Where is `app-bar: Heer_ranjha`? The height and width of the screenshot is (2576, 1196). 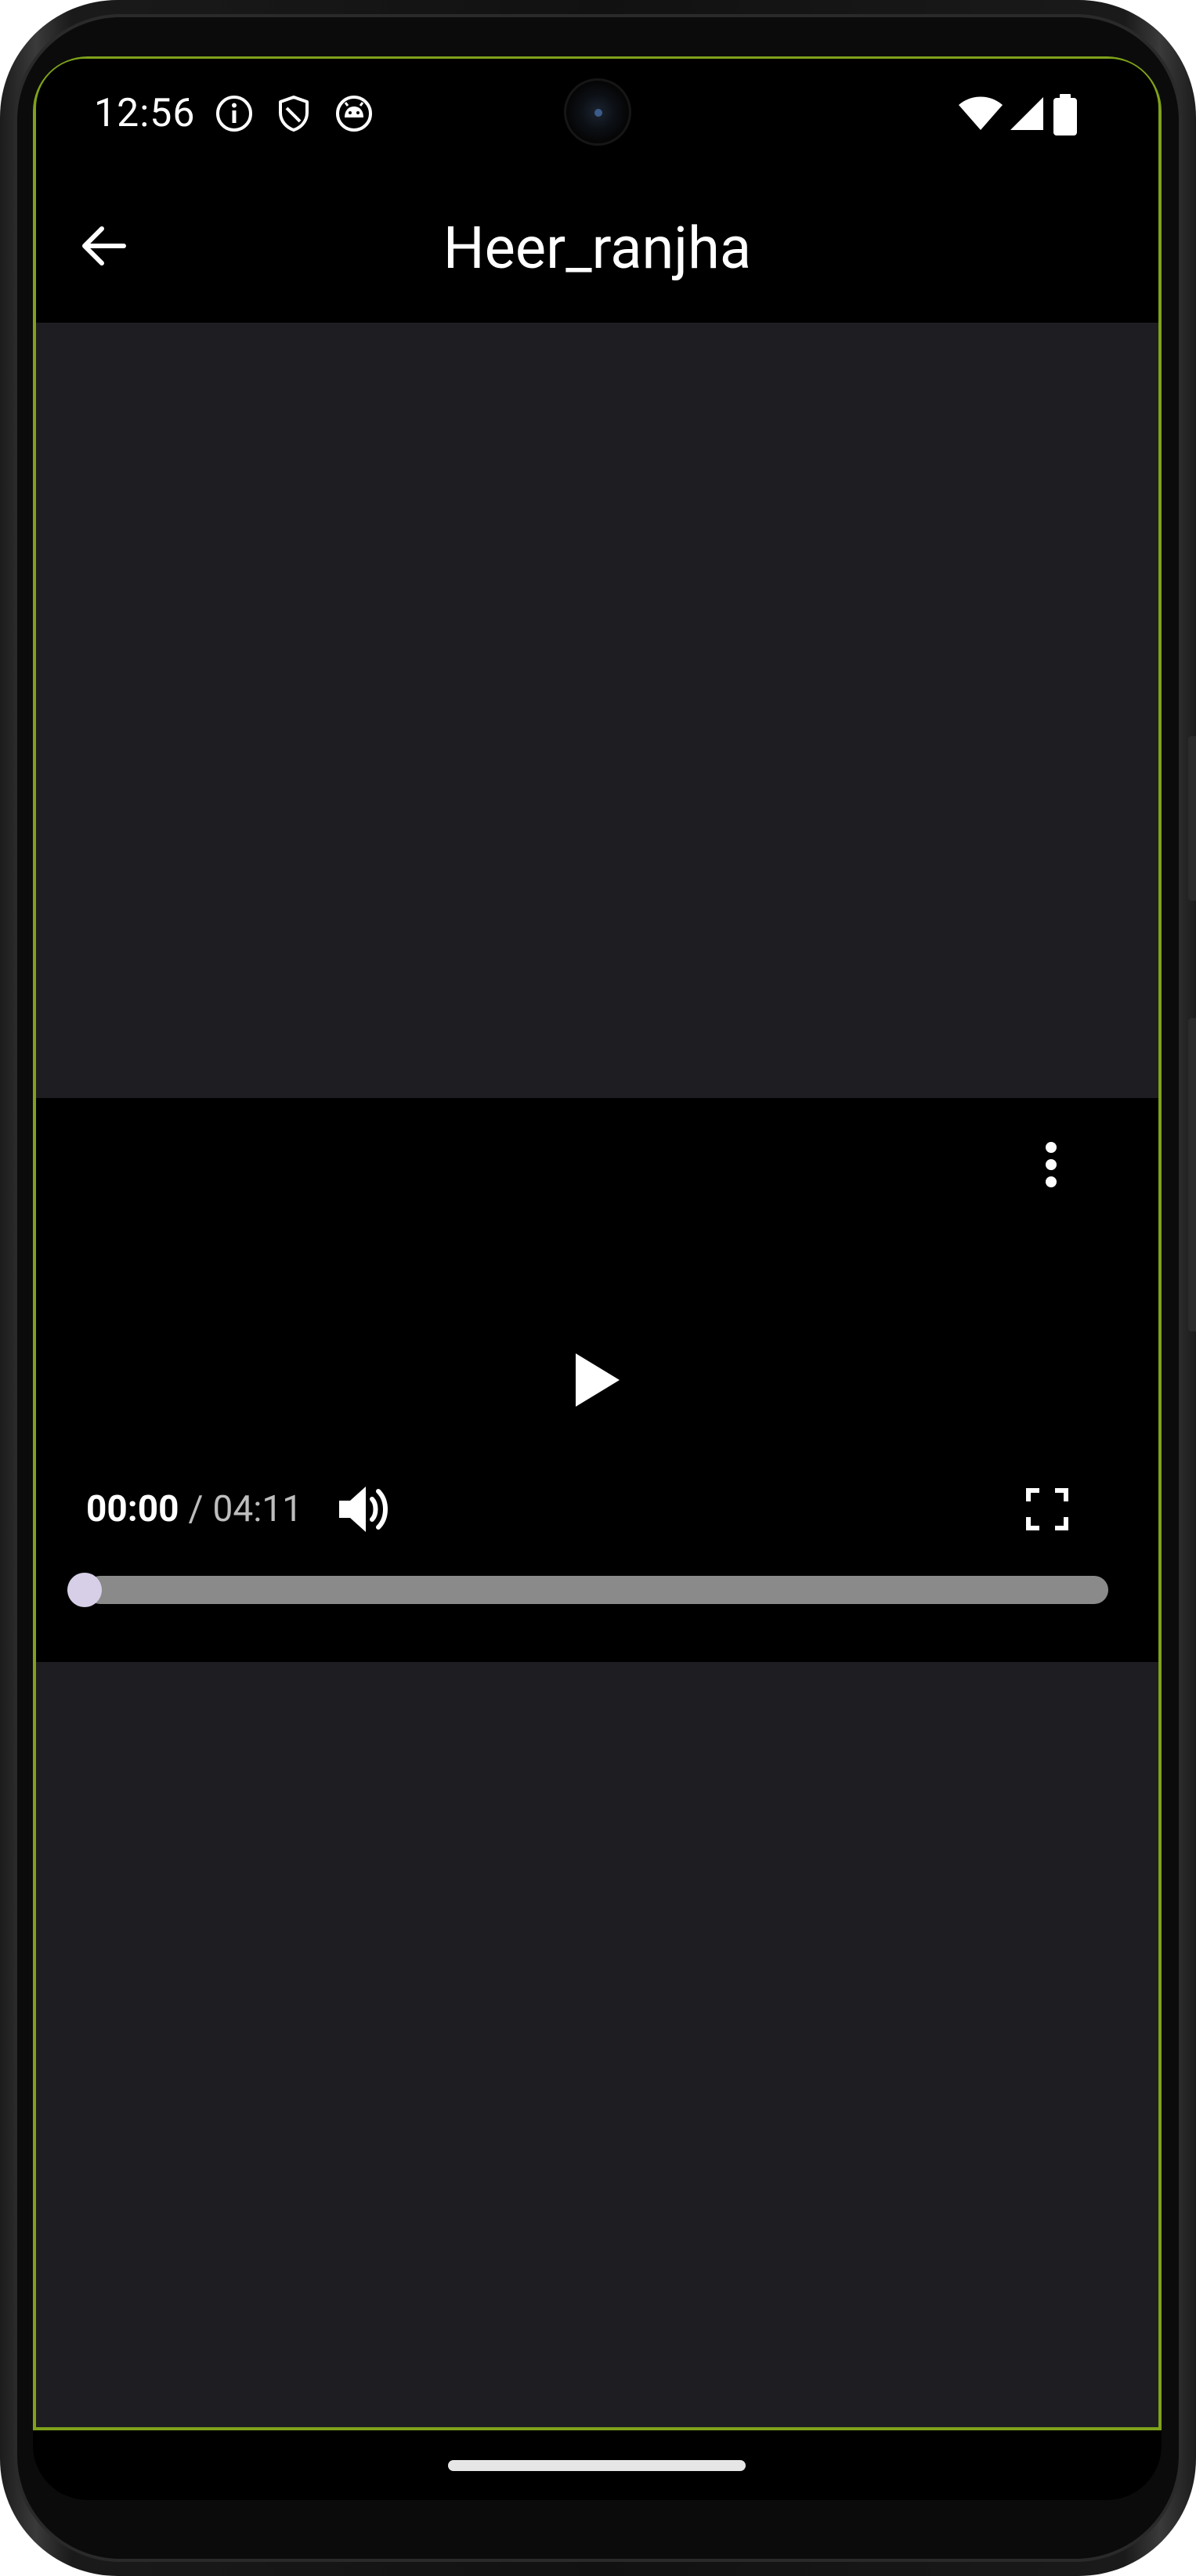
app-bar: Heer_ranjha is located at coordinates (597, 248).